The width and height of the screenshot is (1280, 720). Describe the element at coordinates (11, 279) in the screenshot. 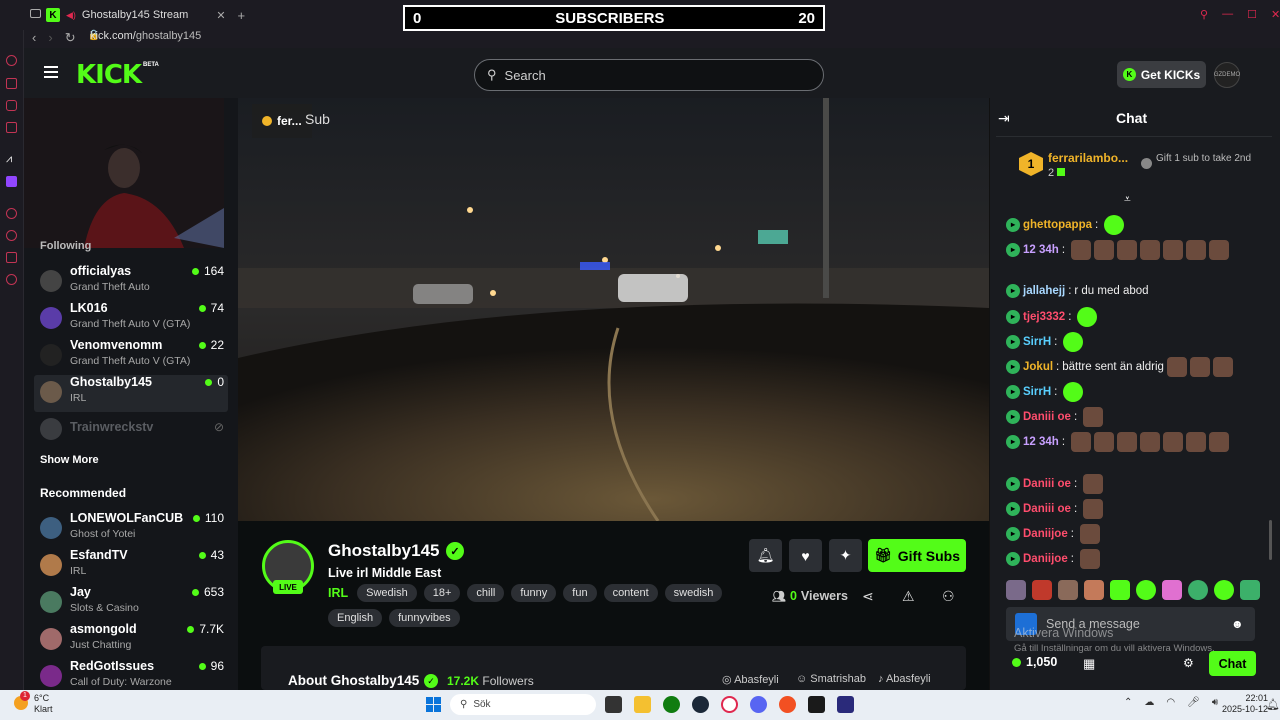

I see `settings-icon` at that location.